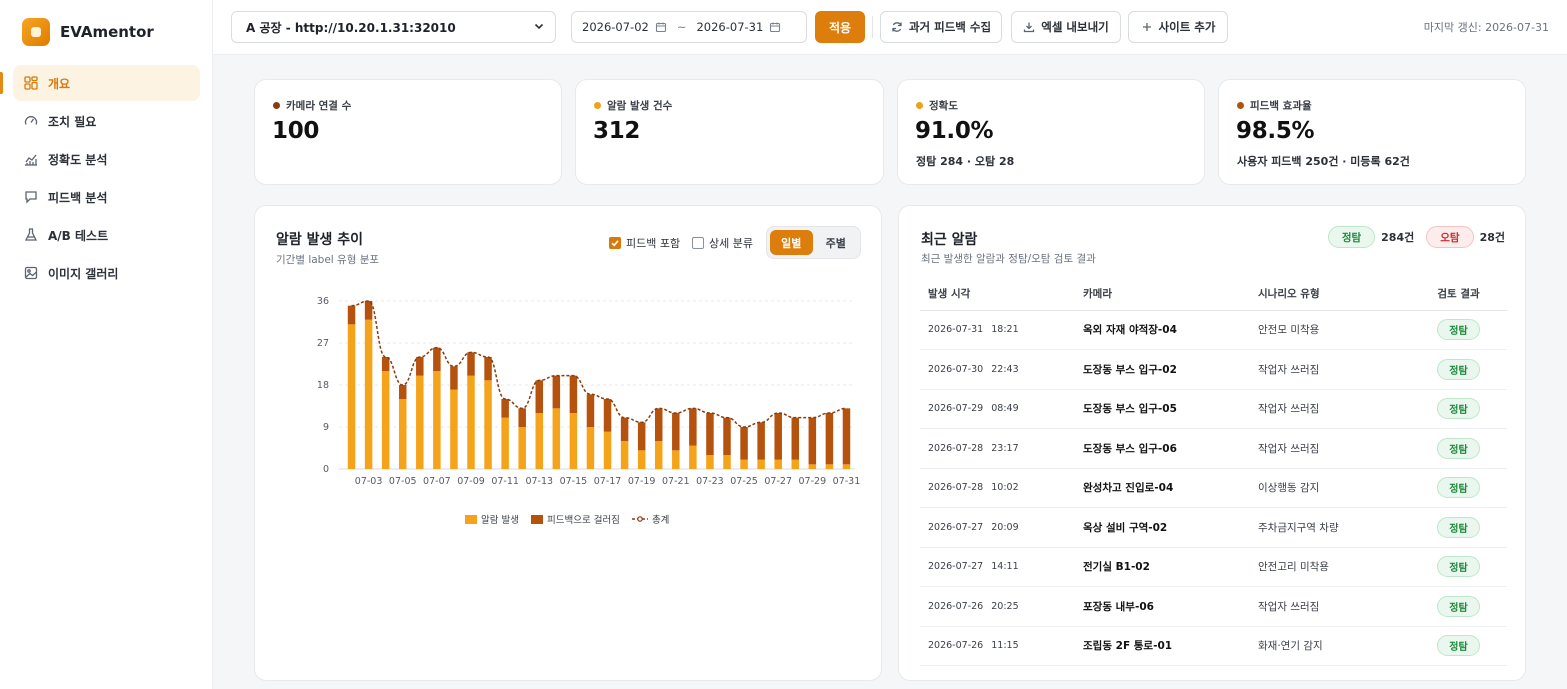 This screenshot has height=689, width=1567. I want to click on recent-alarms-title: 최근 알람, so click(949, 240).